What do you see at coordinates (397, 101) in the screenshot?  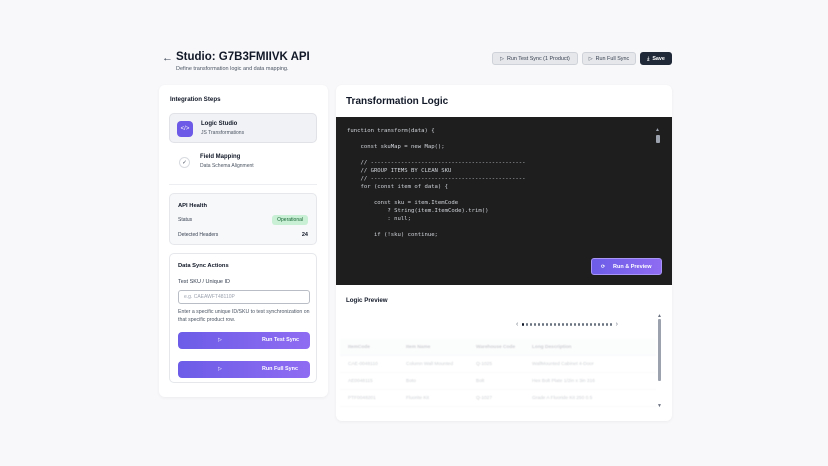 I see `transformation-logic-title: Transformation Logic` at bounding box center [397, 101].